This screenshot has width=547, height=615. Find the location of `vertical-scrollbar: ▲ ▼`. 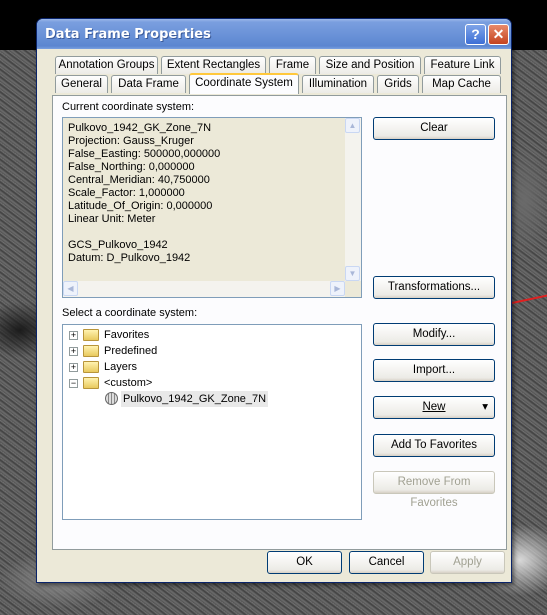

vertical-scrollbar: ▲ ▼ is located at coordinates (353, 199).